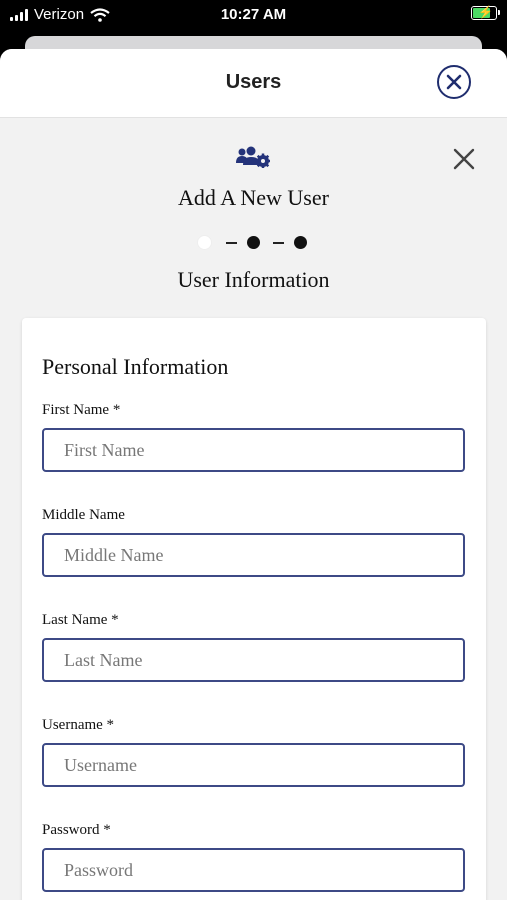 The height and width of the screenshot is (900, 507). I want to click on status-bar: Verizon 10:27 AM ⚡, so click(253, 15).